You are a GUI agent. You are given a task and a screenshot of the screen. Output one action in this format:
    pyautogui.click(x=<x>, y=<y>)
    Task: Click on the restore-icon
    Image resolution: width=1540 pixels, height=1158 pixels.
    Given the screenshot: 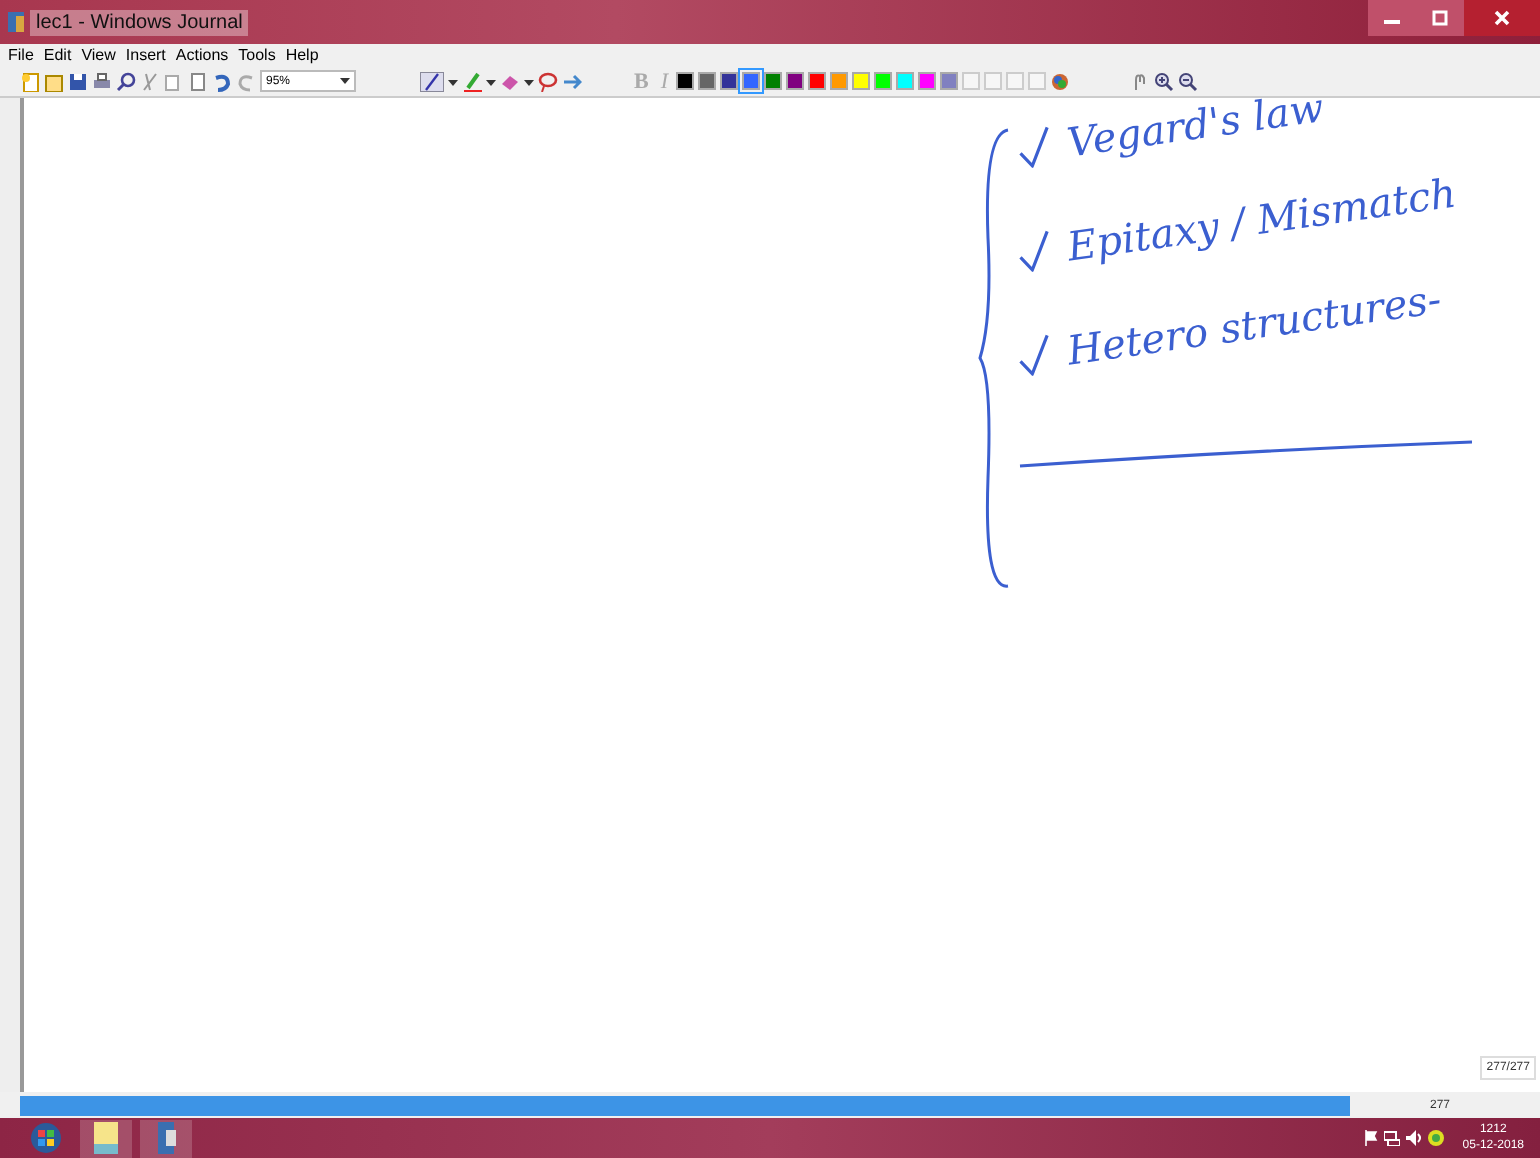 What is the action you would take?
    pyautogui.click(x=1440, y=18)
    